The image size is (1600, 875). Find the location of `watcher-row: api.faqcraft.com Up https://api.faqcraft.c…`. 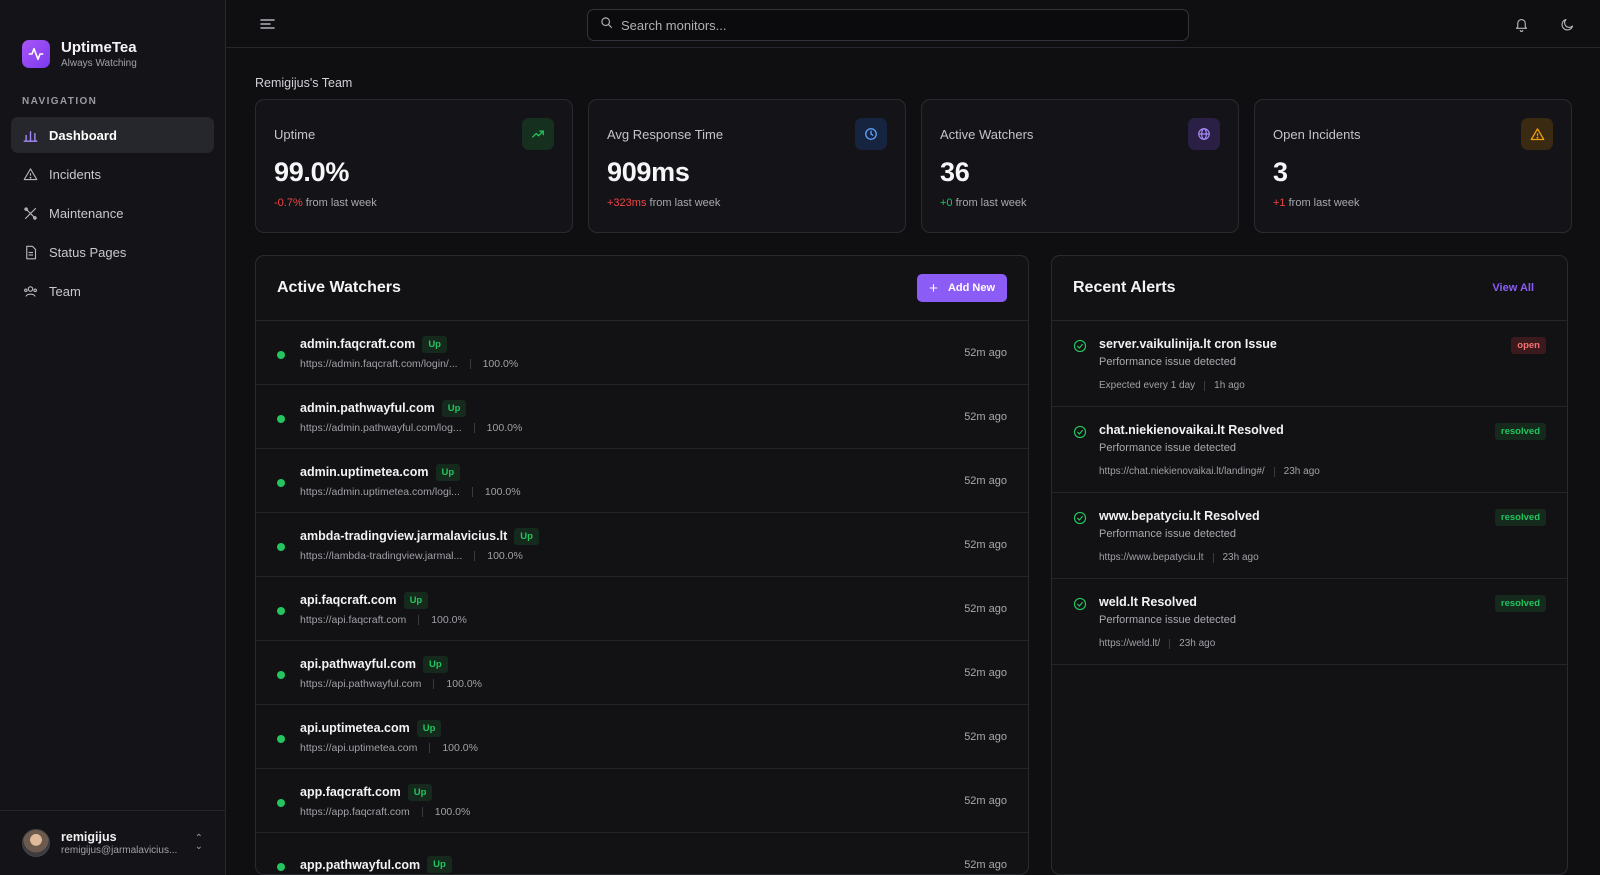

watcher-row: api.faqcraft.com Up https://api.faqcraft.c… is located at coordinates (642, 609).